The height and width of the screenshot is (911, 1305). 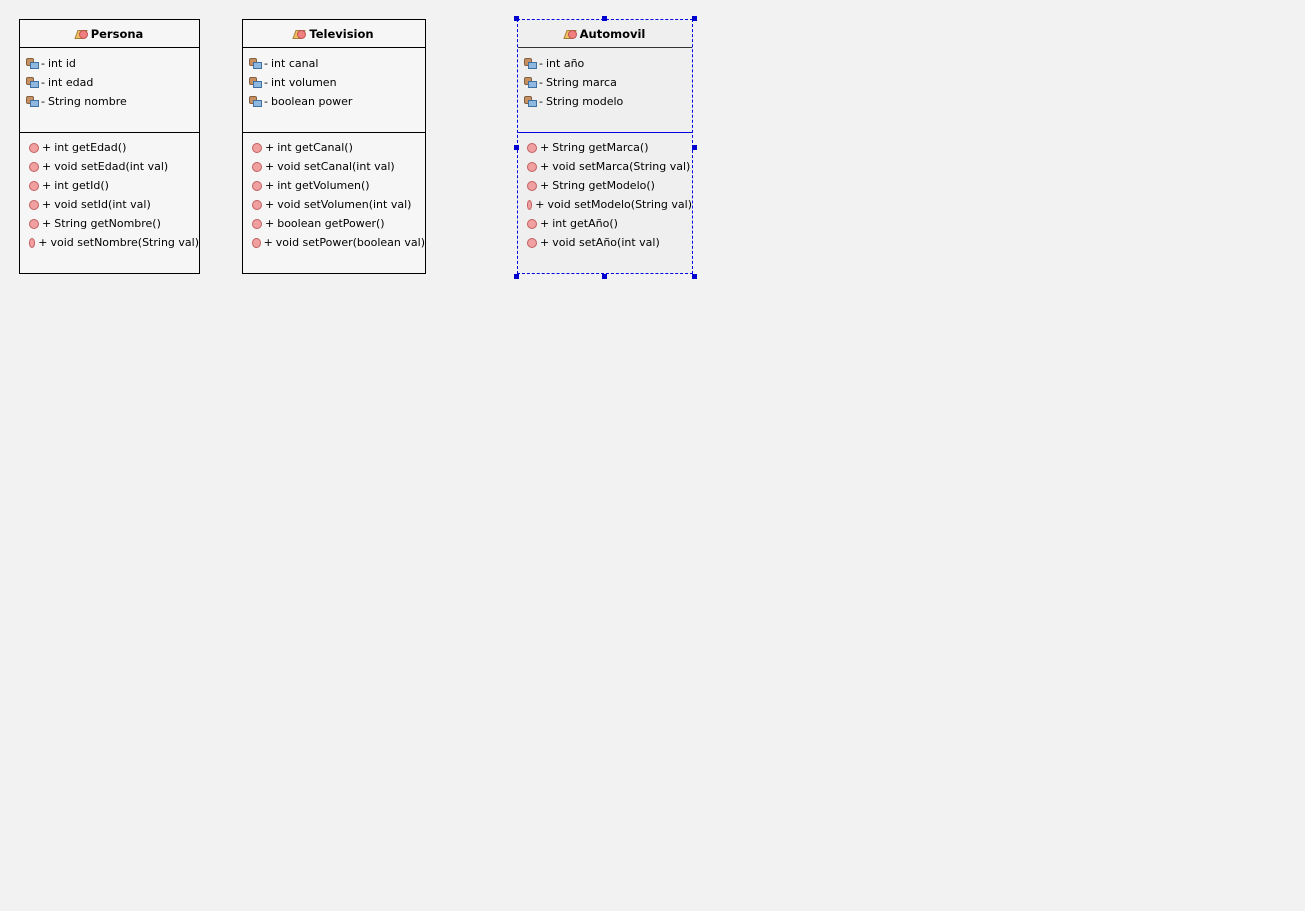 I want to click on method-text: int getEdad(), so click(x=90, y=147).